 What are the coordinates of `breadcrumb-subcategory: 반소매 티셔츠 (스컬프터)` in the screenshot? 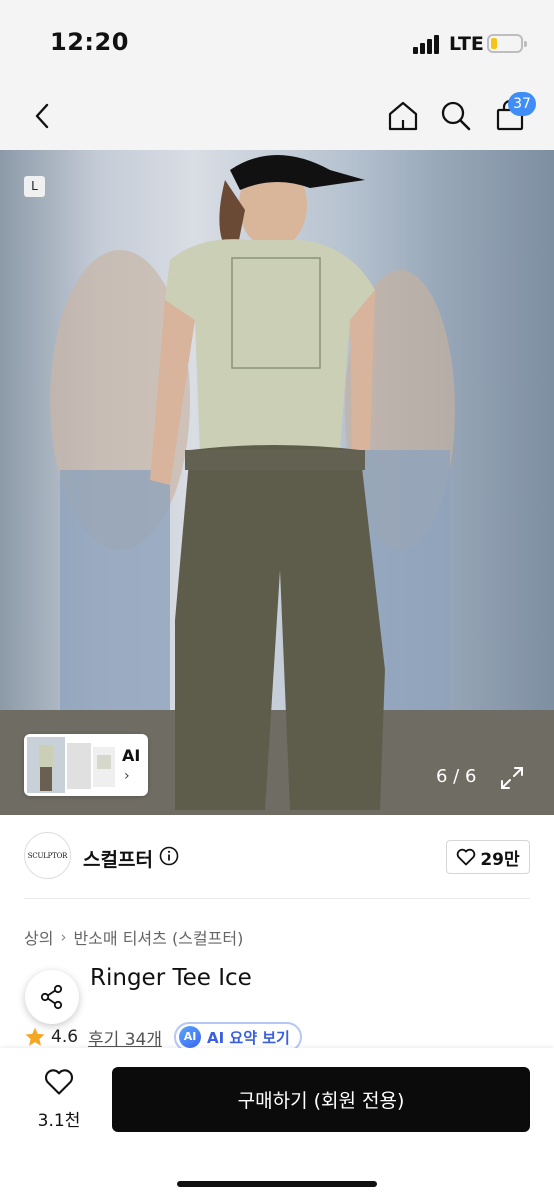 It's located at (158, 937).